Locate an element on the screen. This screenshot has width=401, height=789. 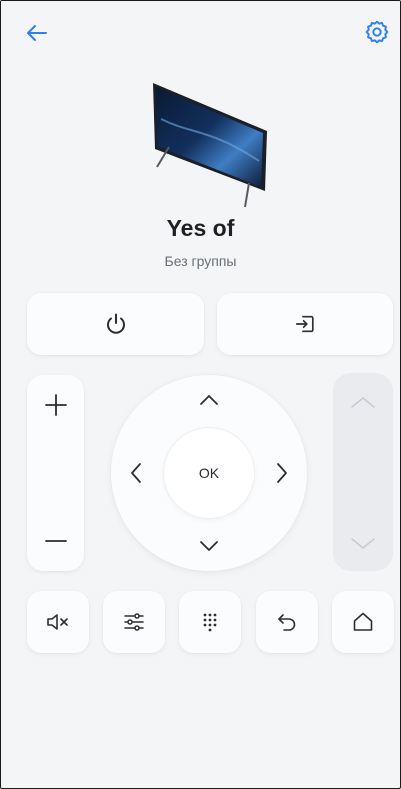
return-button is located at coordinates (287, 622).